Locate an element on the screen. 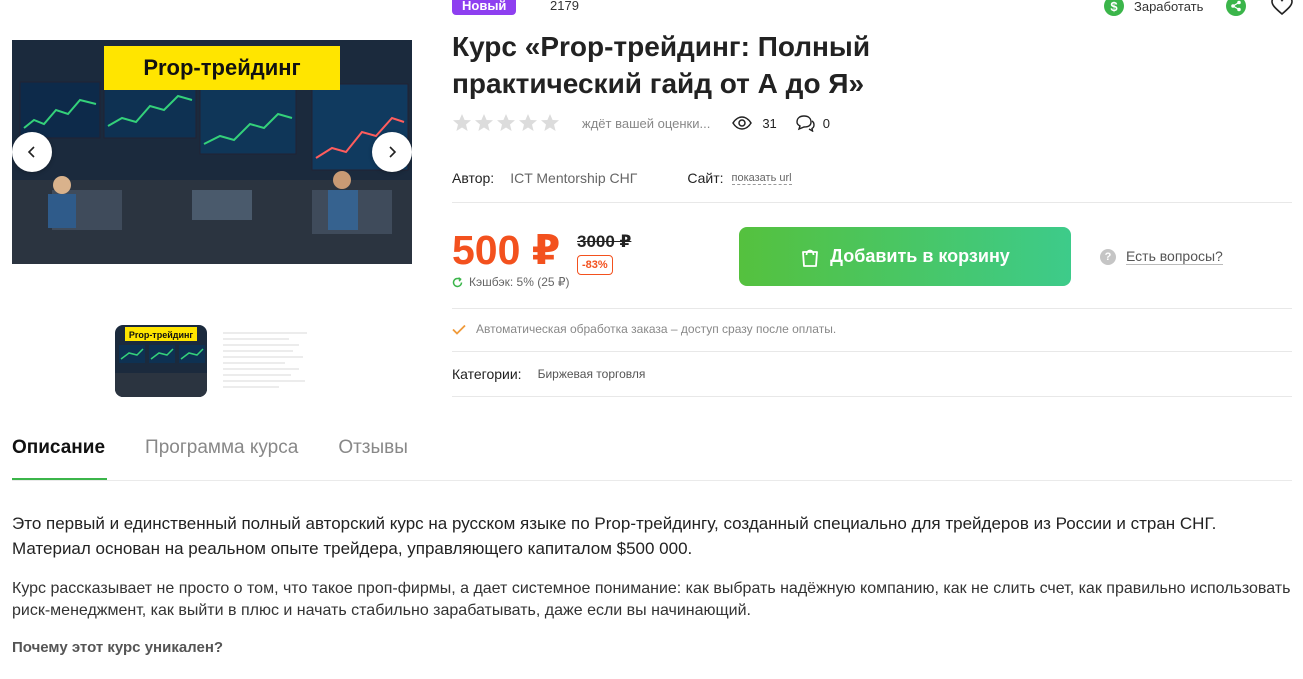 This screenshot has height=679, width=1303. categories-row: Категории: Биржевая торговля is located at coordinates (548, 374).